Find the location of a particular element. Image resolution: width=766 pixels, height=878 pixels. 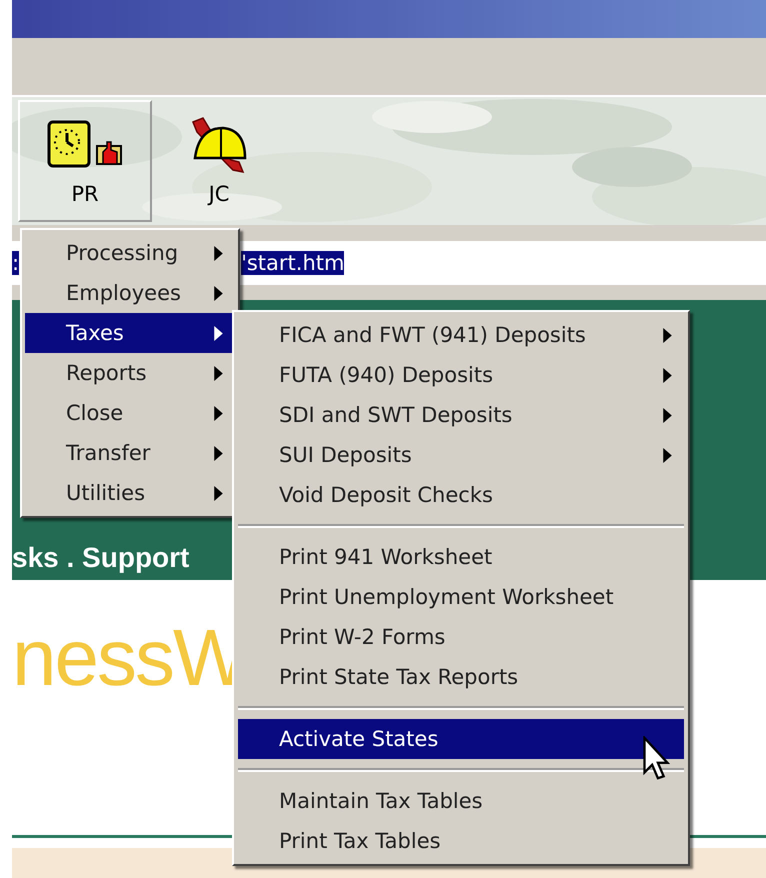

menu-item: Print Tax Tables is located at coordinates (461, 841).